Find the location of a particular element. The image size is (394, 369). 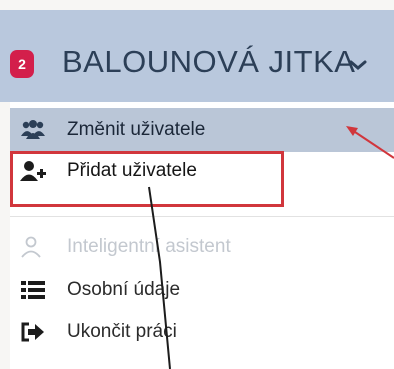

menu-item-intelligent-assistant: Inteligentní asistent is located at coordinates (202, 247).